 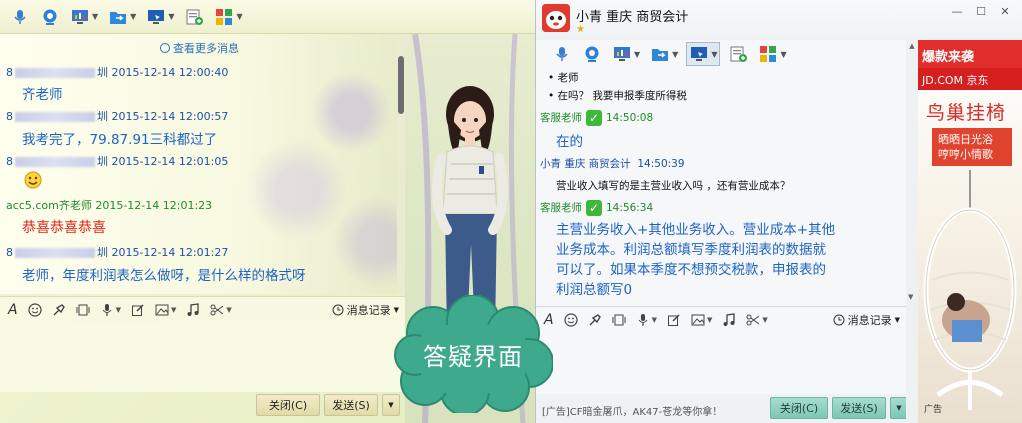 I want to click on close-window-button: ✕, so click(x=1005, y=12).